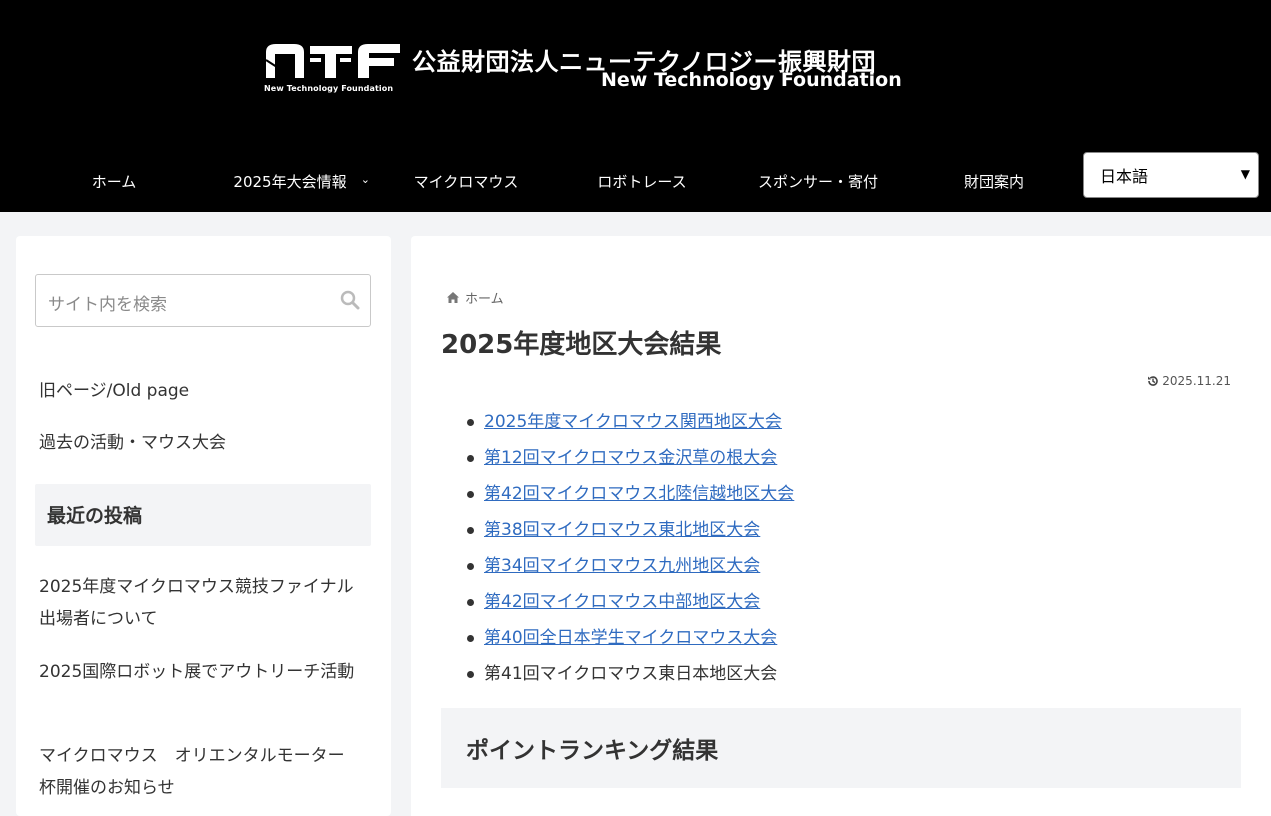 The image size is (1271, 816). What do you see at coordinates (1153, 381) in the screenshot?
I see `history-icon` at bounding box center [1153, 381].